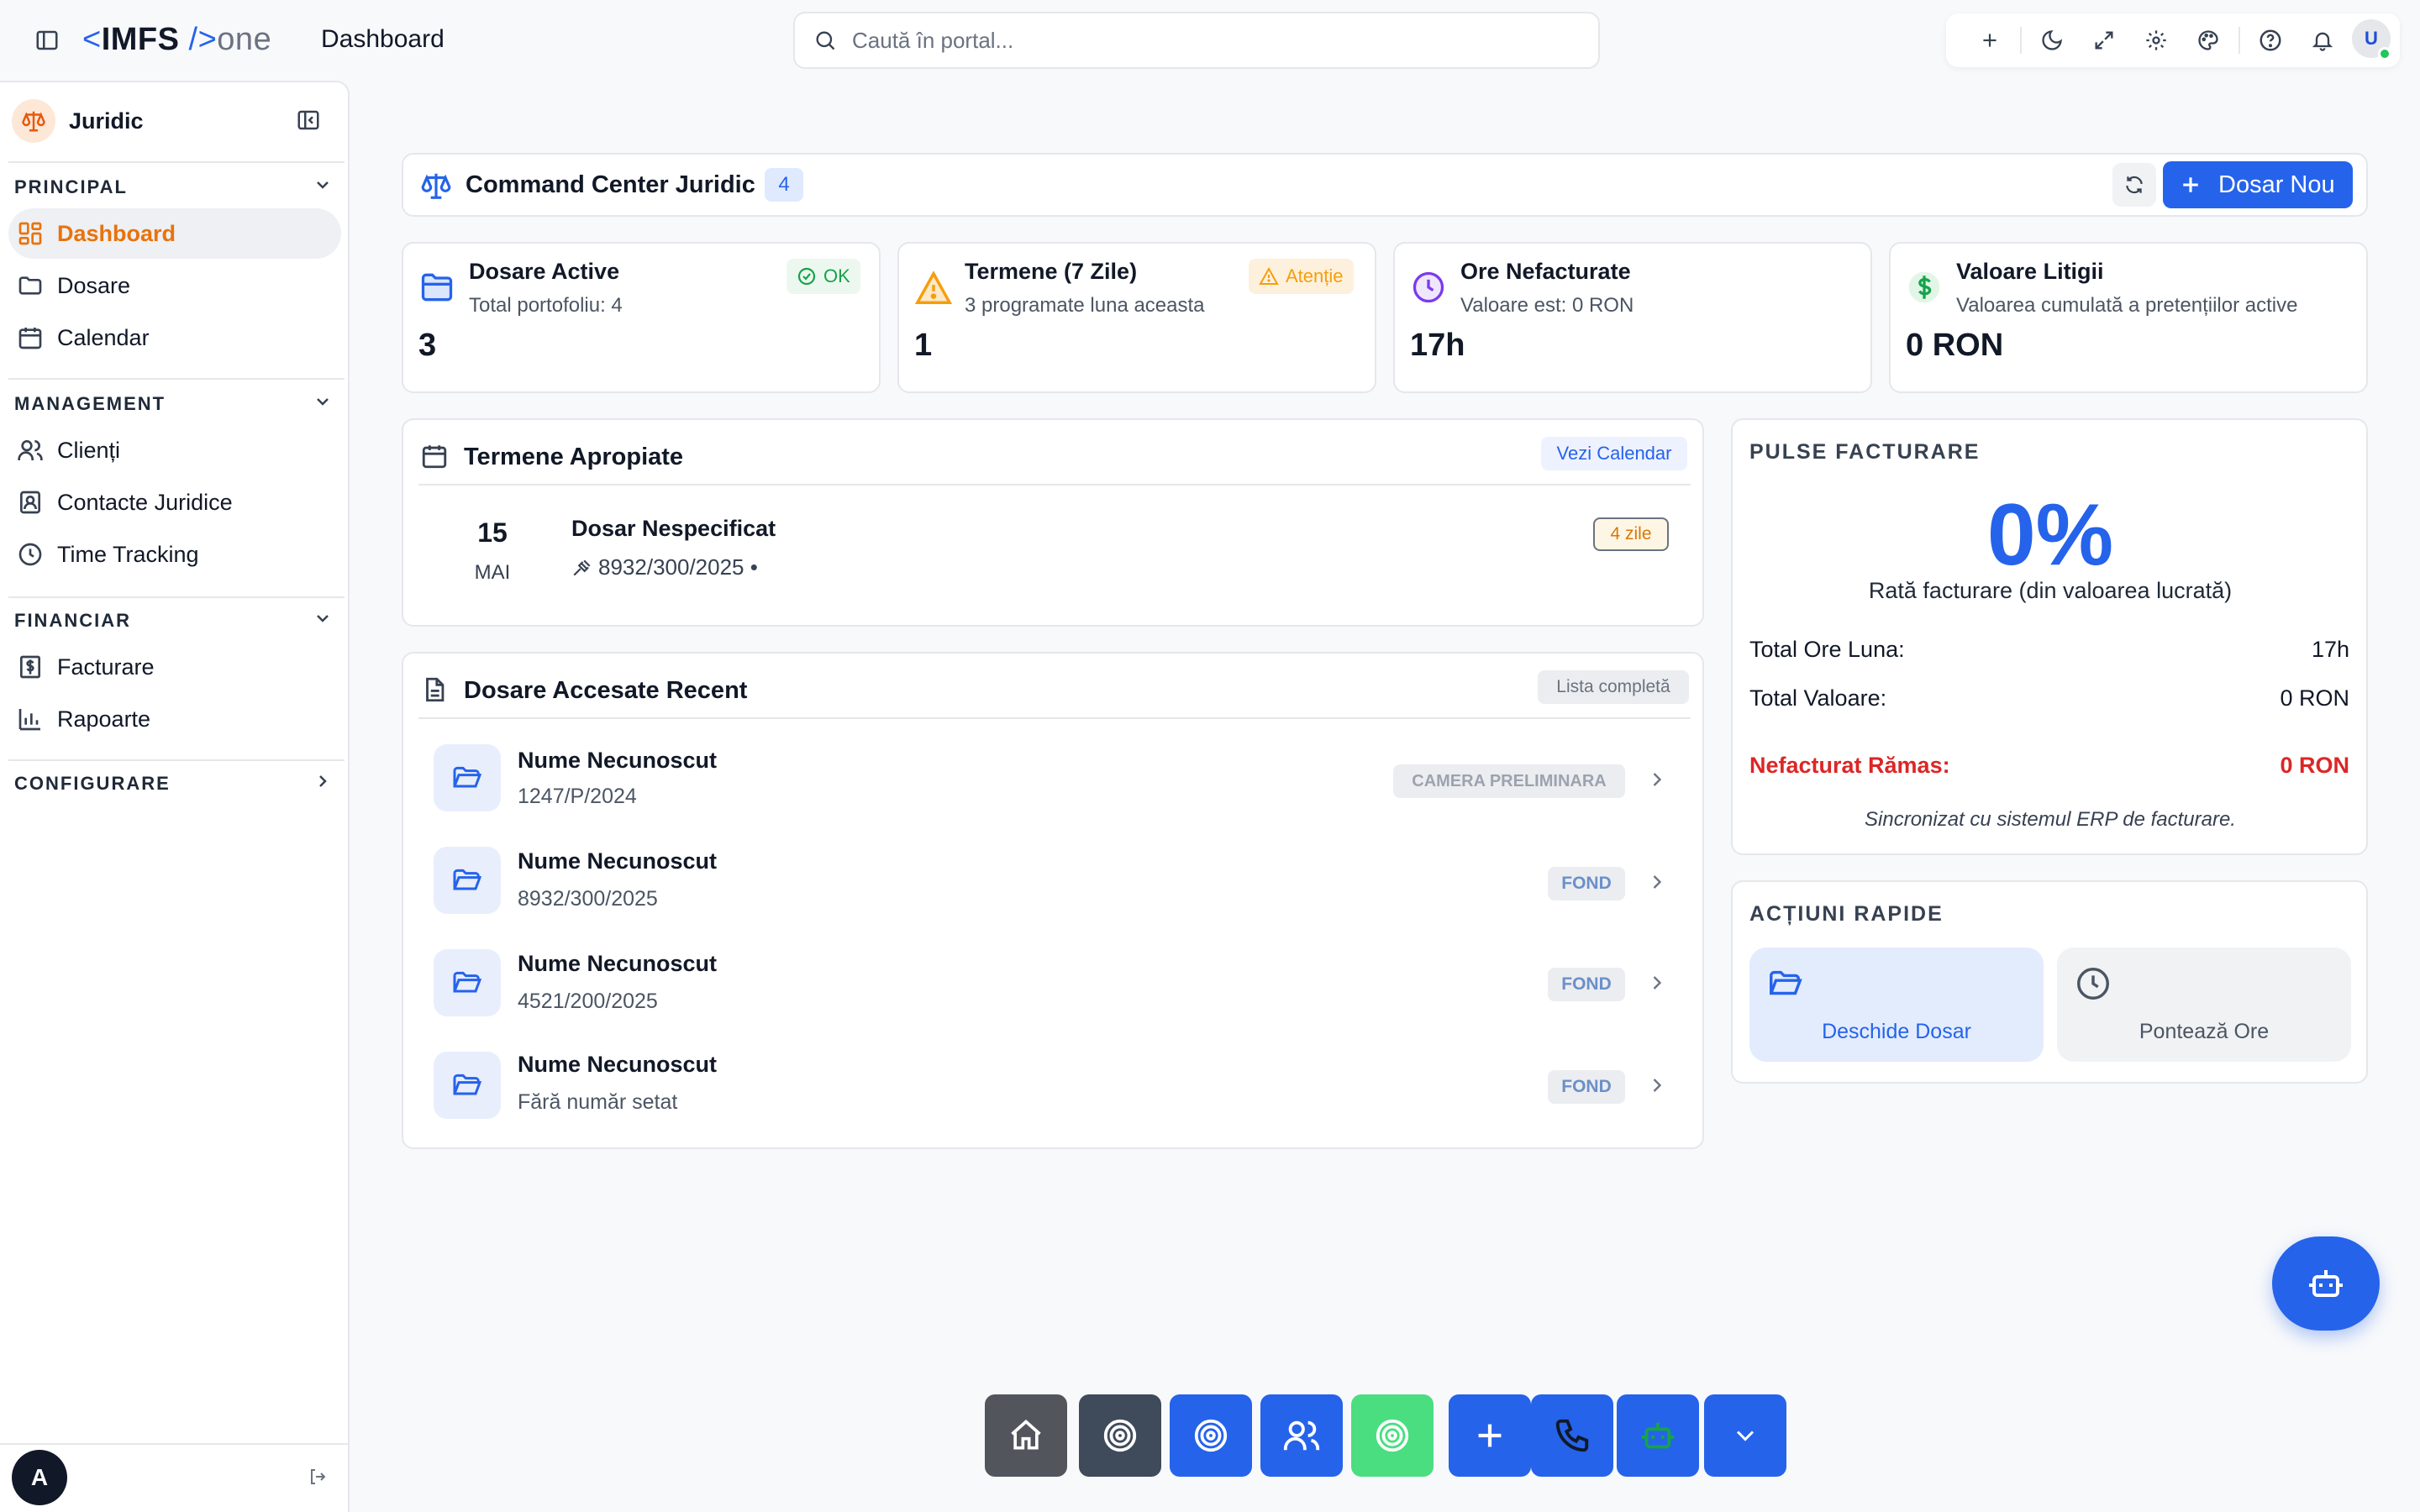 Image resolution: width=2420 pixels, height=1512 pixels. I want to click on count-badge: 4, so click(784, 185).